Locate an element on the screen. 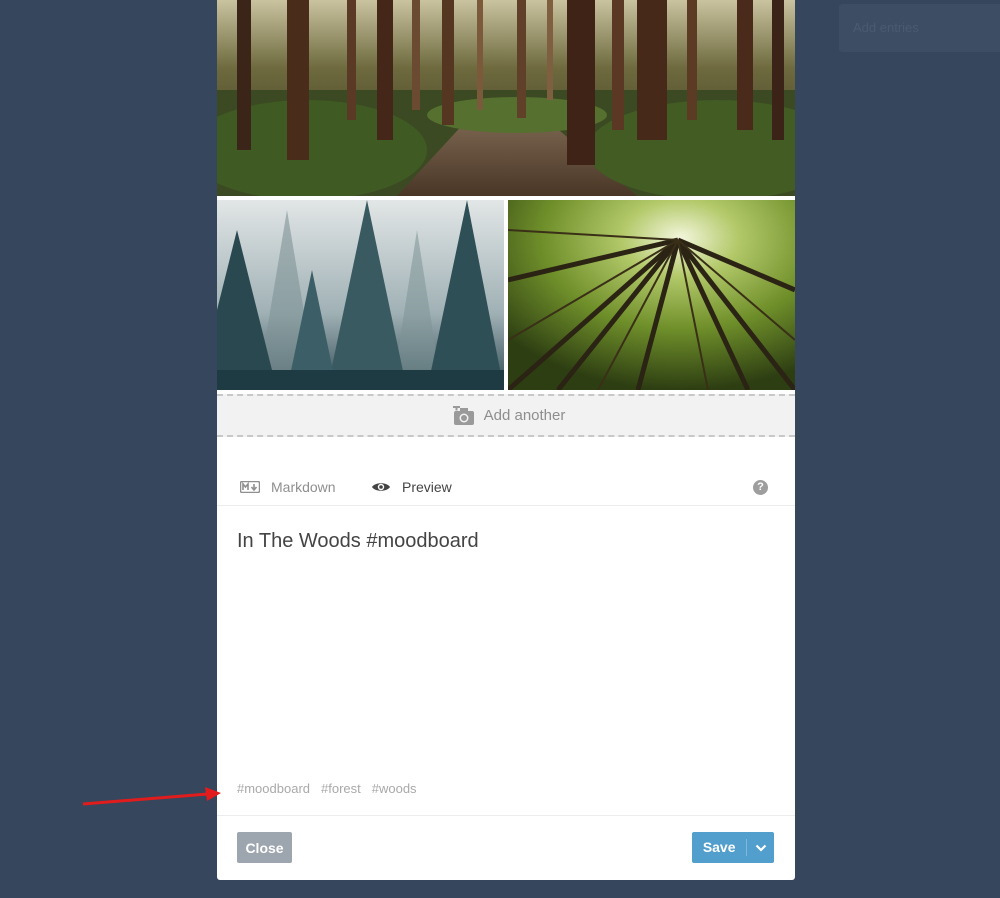 This screenshot has width=1000, height=898. tab-preview: Preview is located at coordinates (411, 487).